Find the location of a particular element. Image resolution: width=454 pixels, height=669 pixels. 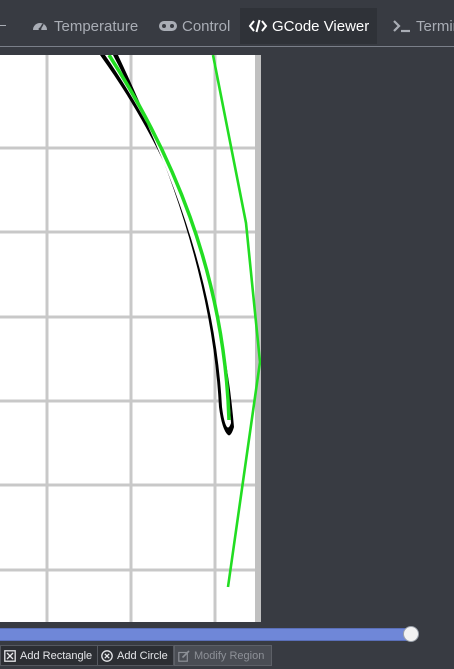

tab-temperature: Temperature is located at coordinates (84, 26).